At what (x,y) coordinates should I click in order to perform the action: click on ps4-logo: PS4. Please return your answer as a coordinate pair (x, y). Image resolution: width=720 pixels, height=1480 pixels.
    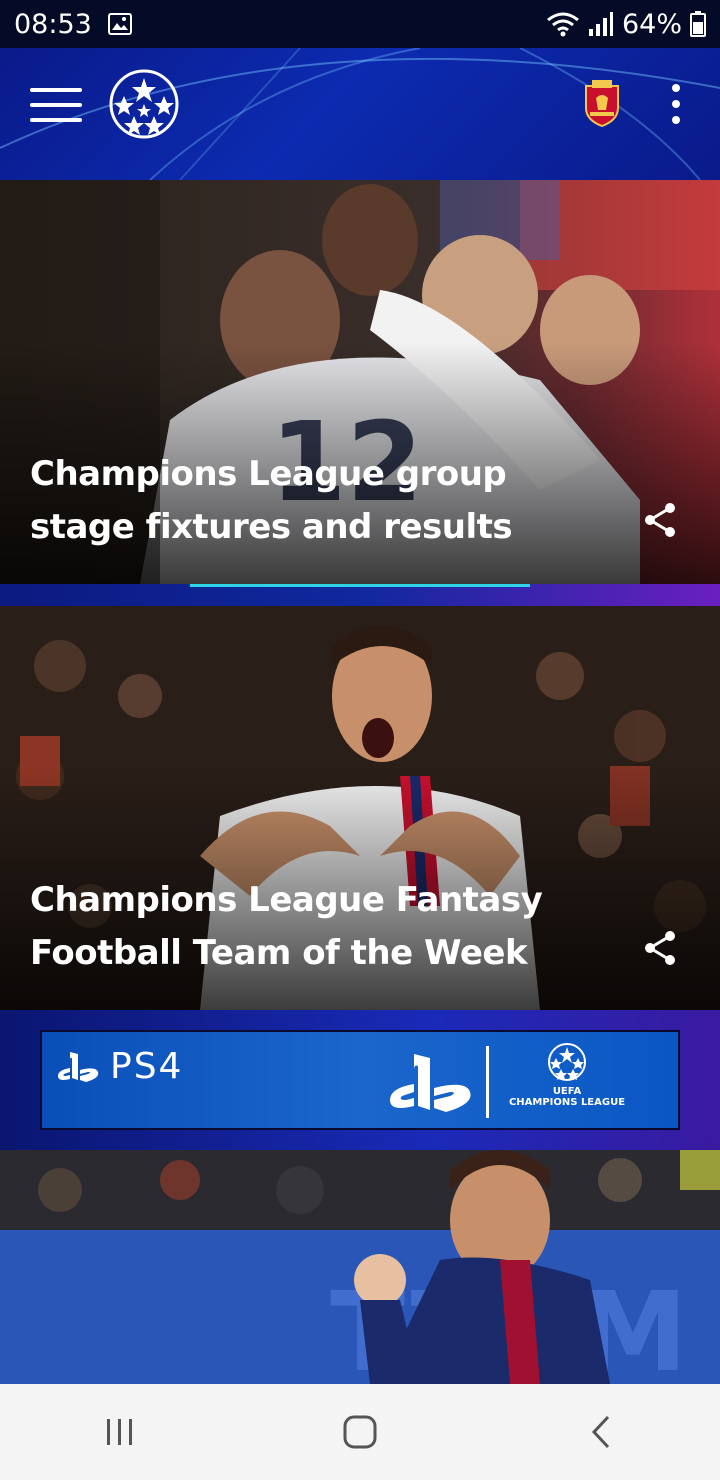
    Looking at the image, I should click on (119, 1066).